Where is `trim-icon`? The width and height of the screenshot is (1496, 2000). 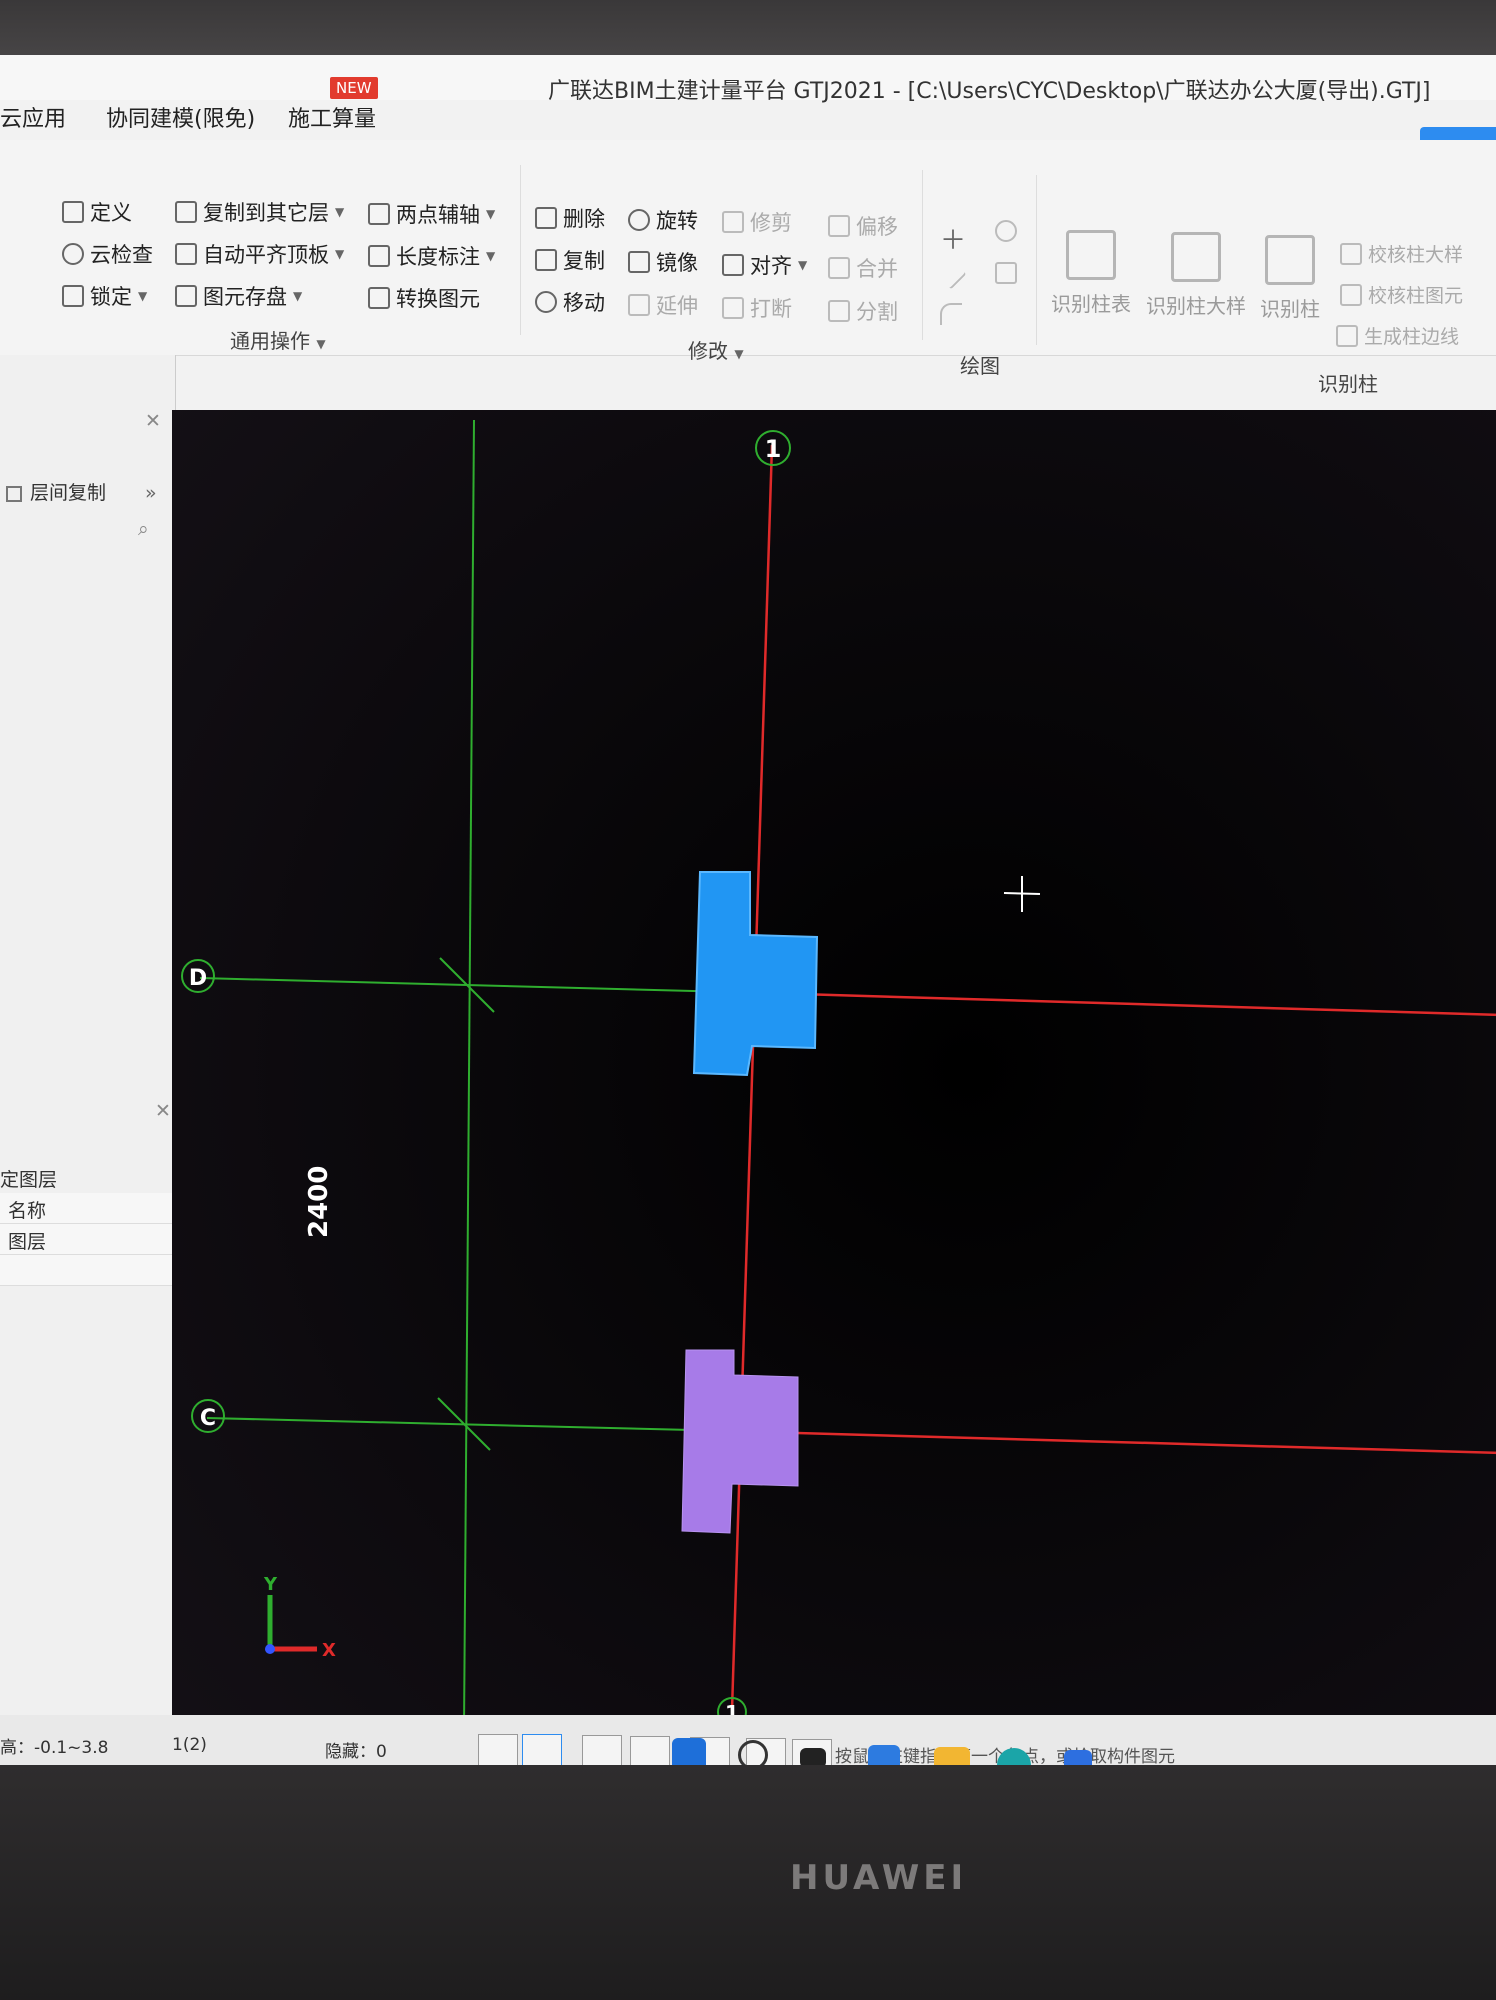 trim-icon is located at coordinates (733, 222).